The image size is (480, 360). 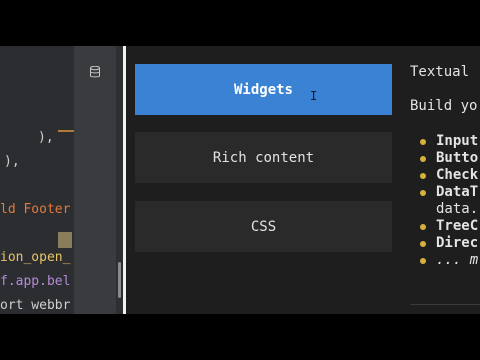 I want to click on nav-button-label: Widgets, so click(x=263, y=89).